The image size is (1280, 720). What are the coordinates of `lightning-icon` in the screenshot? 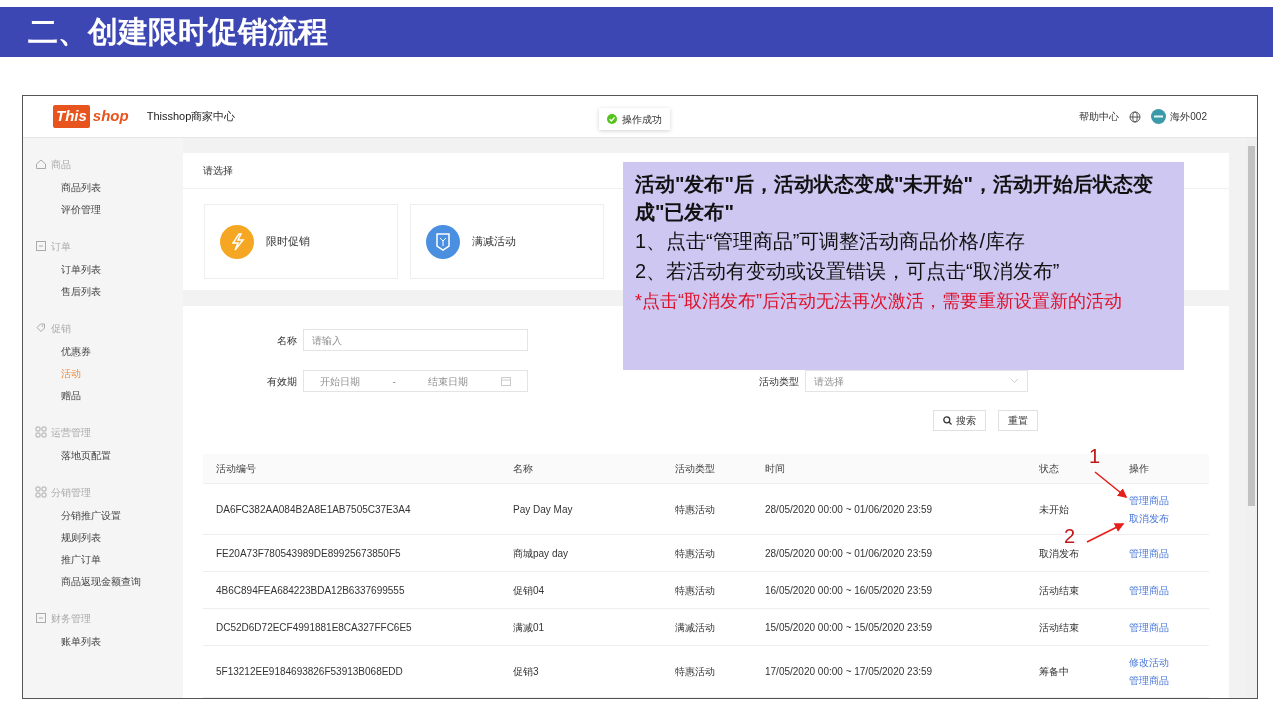 It's located at (237, 241).